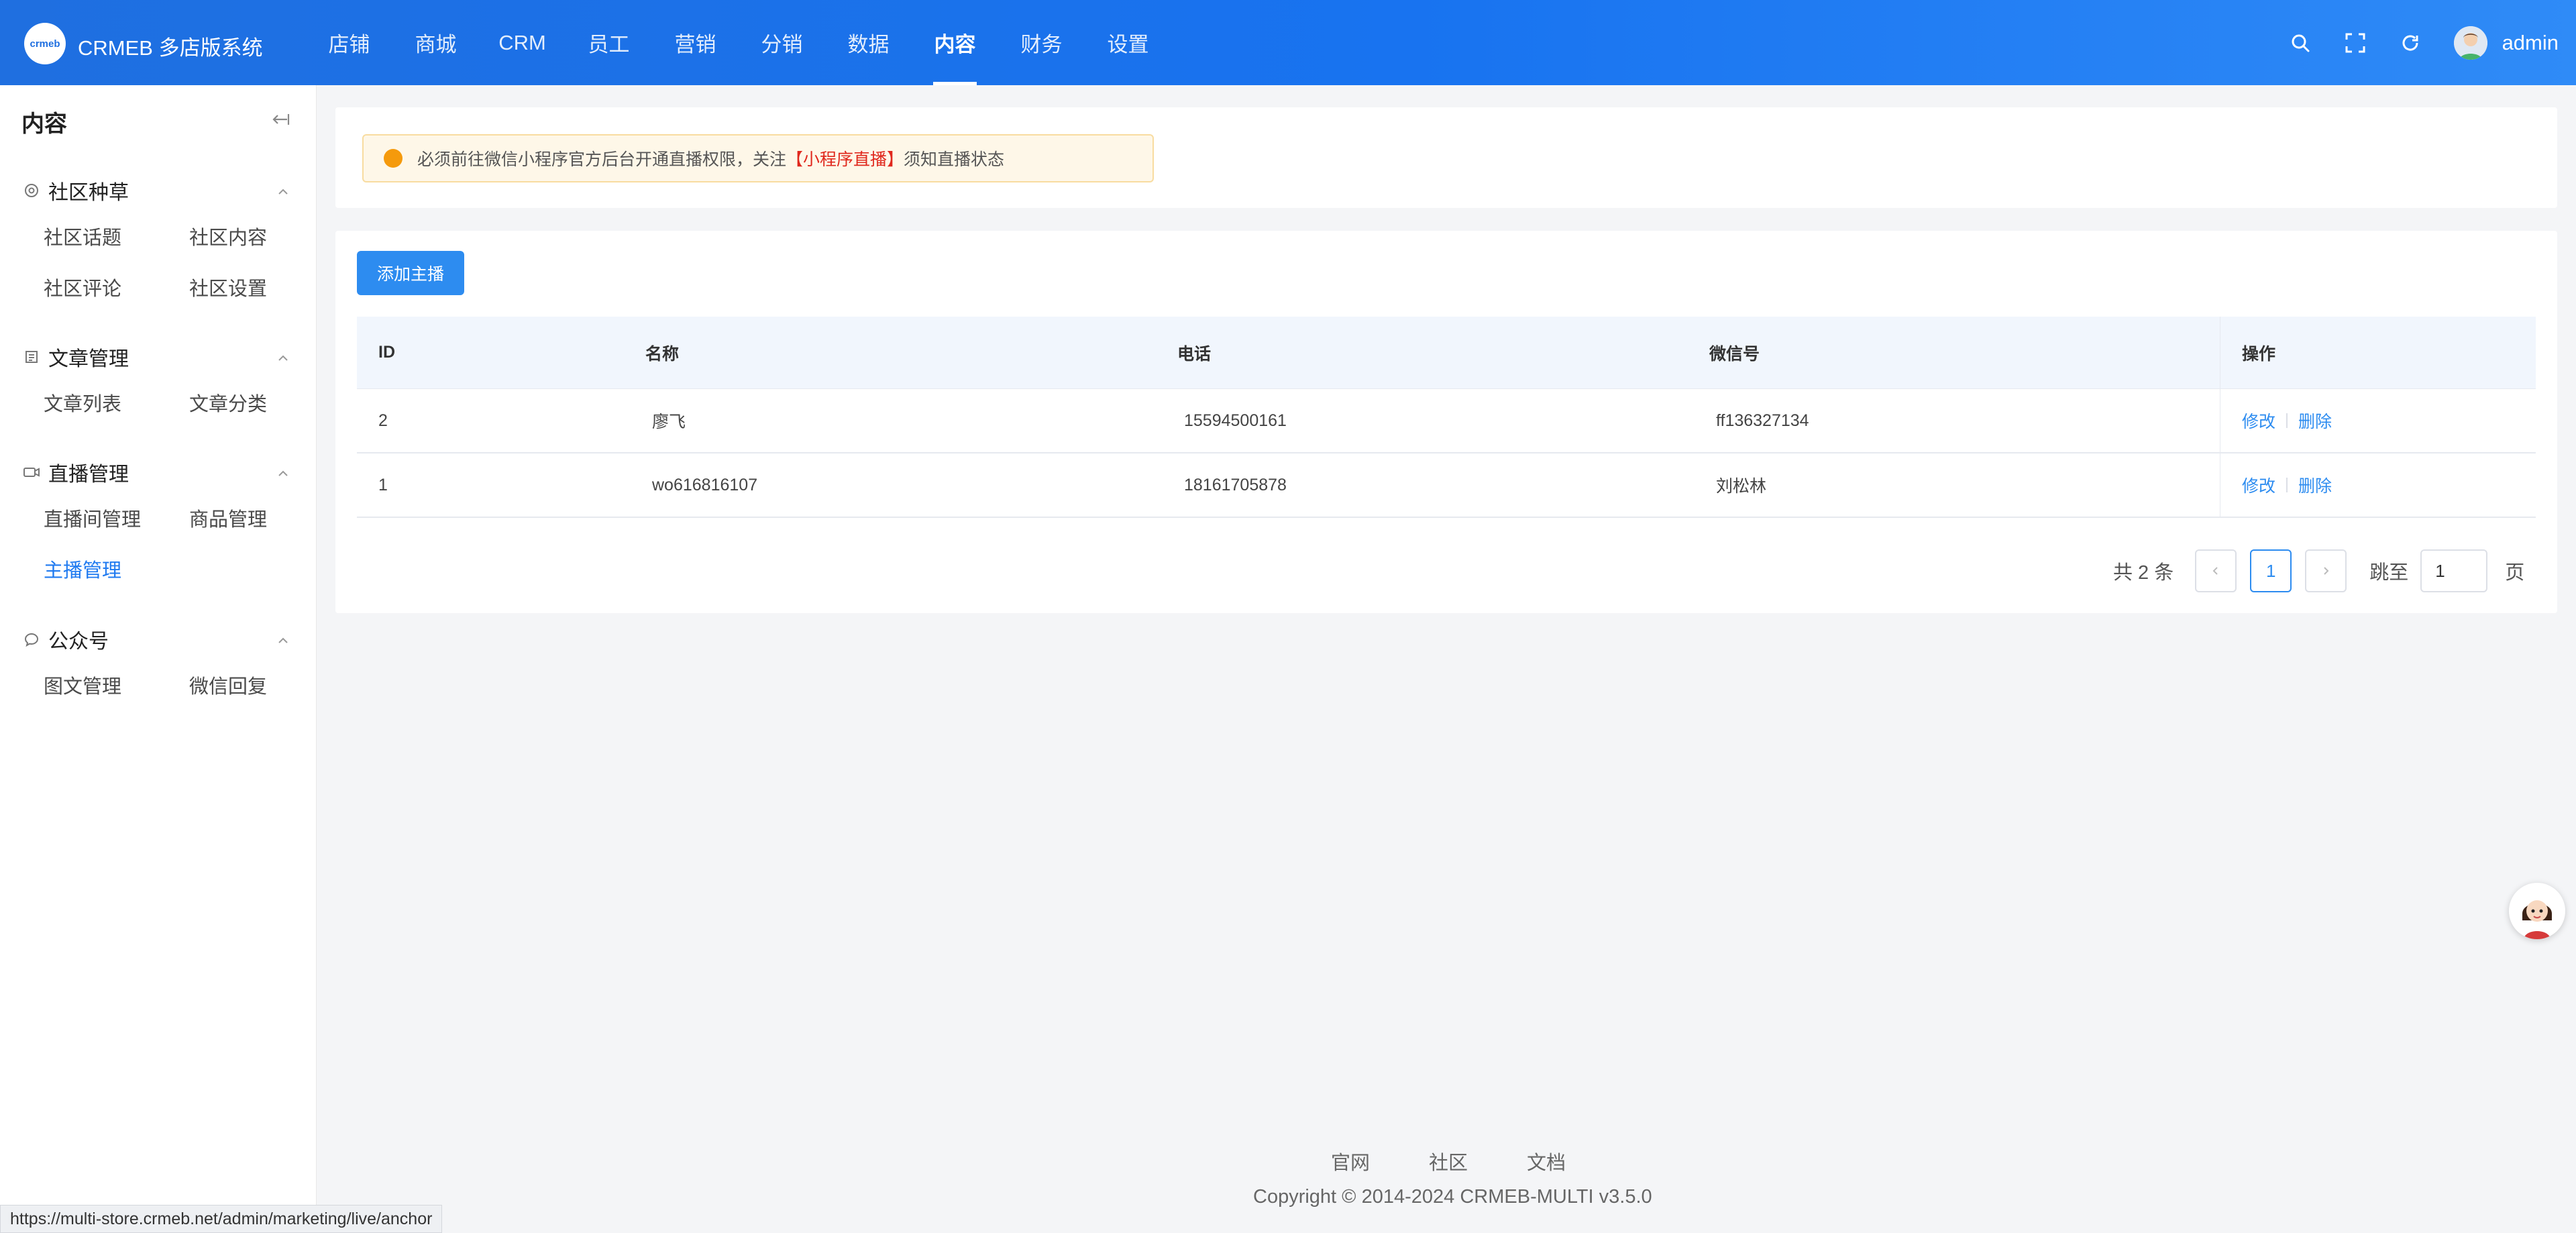 Image resolution: width=2576 pixels, height=1233 pixels. What do you see at coordinates (1235, 420) in the screenshot?
I see `cell-phone: 15594500161` at bounding box center [1235, 420].